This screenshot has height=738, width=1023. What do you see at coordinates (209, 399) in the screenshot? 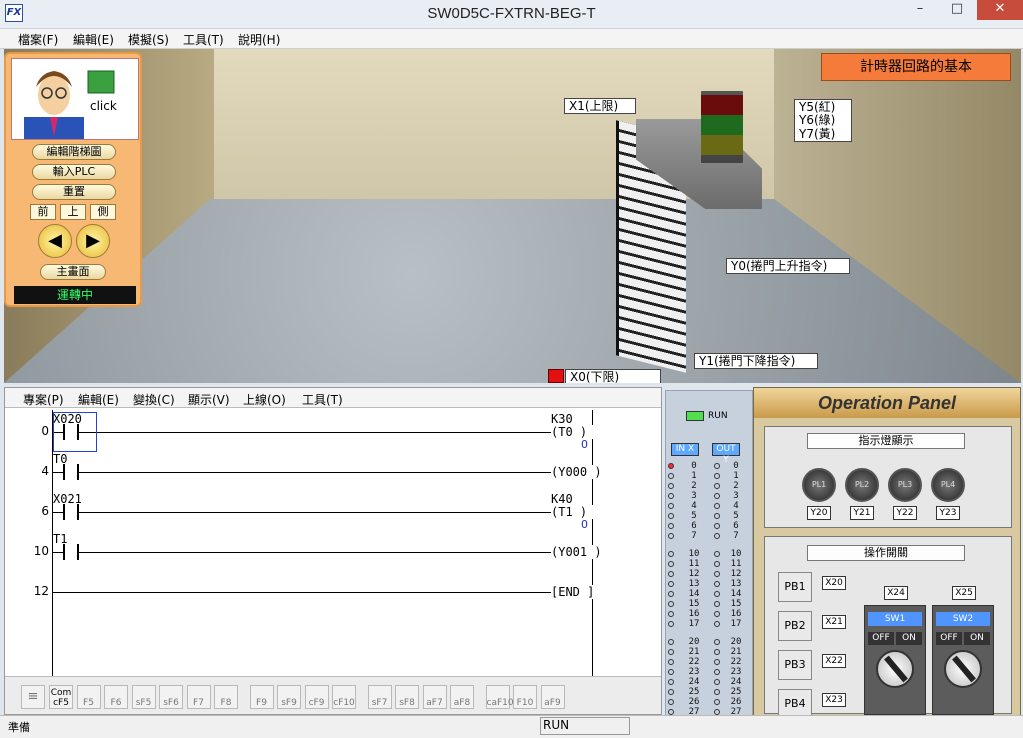
I see `ladder-menu-view: 顯示(V)` at bounding box center [209, 399].